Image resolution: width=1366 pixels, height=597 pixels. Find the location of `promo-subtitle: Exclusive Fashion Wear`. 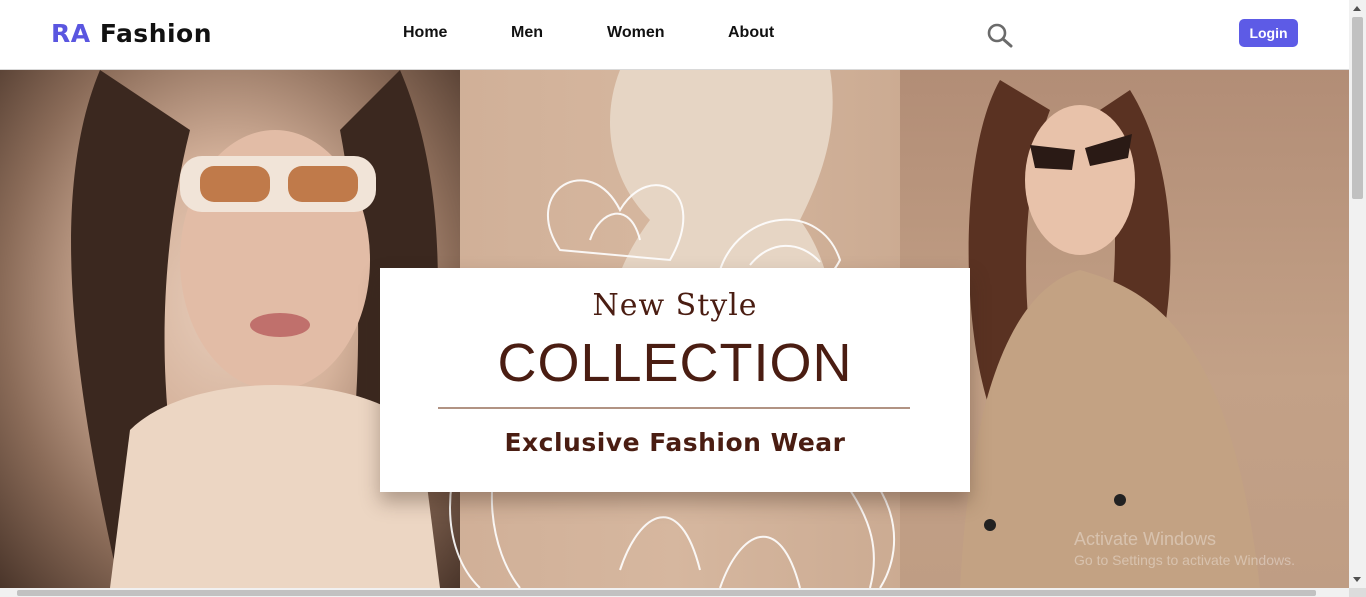

promo-subtitle: Exclusive Fashion Wear is located at coordinates (675, 442).